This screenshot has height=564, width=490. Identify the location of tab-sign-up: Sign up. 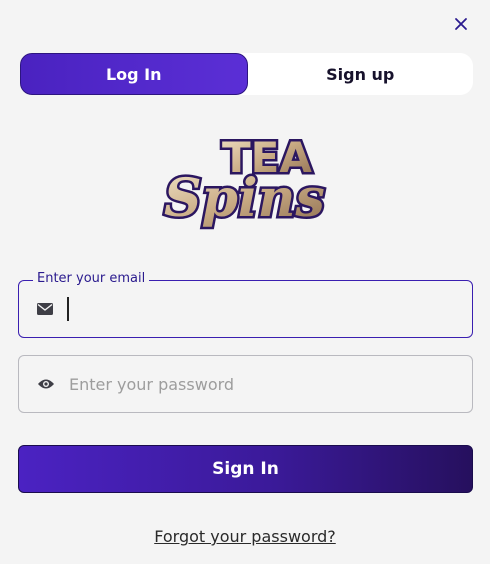
(361, 74).